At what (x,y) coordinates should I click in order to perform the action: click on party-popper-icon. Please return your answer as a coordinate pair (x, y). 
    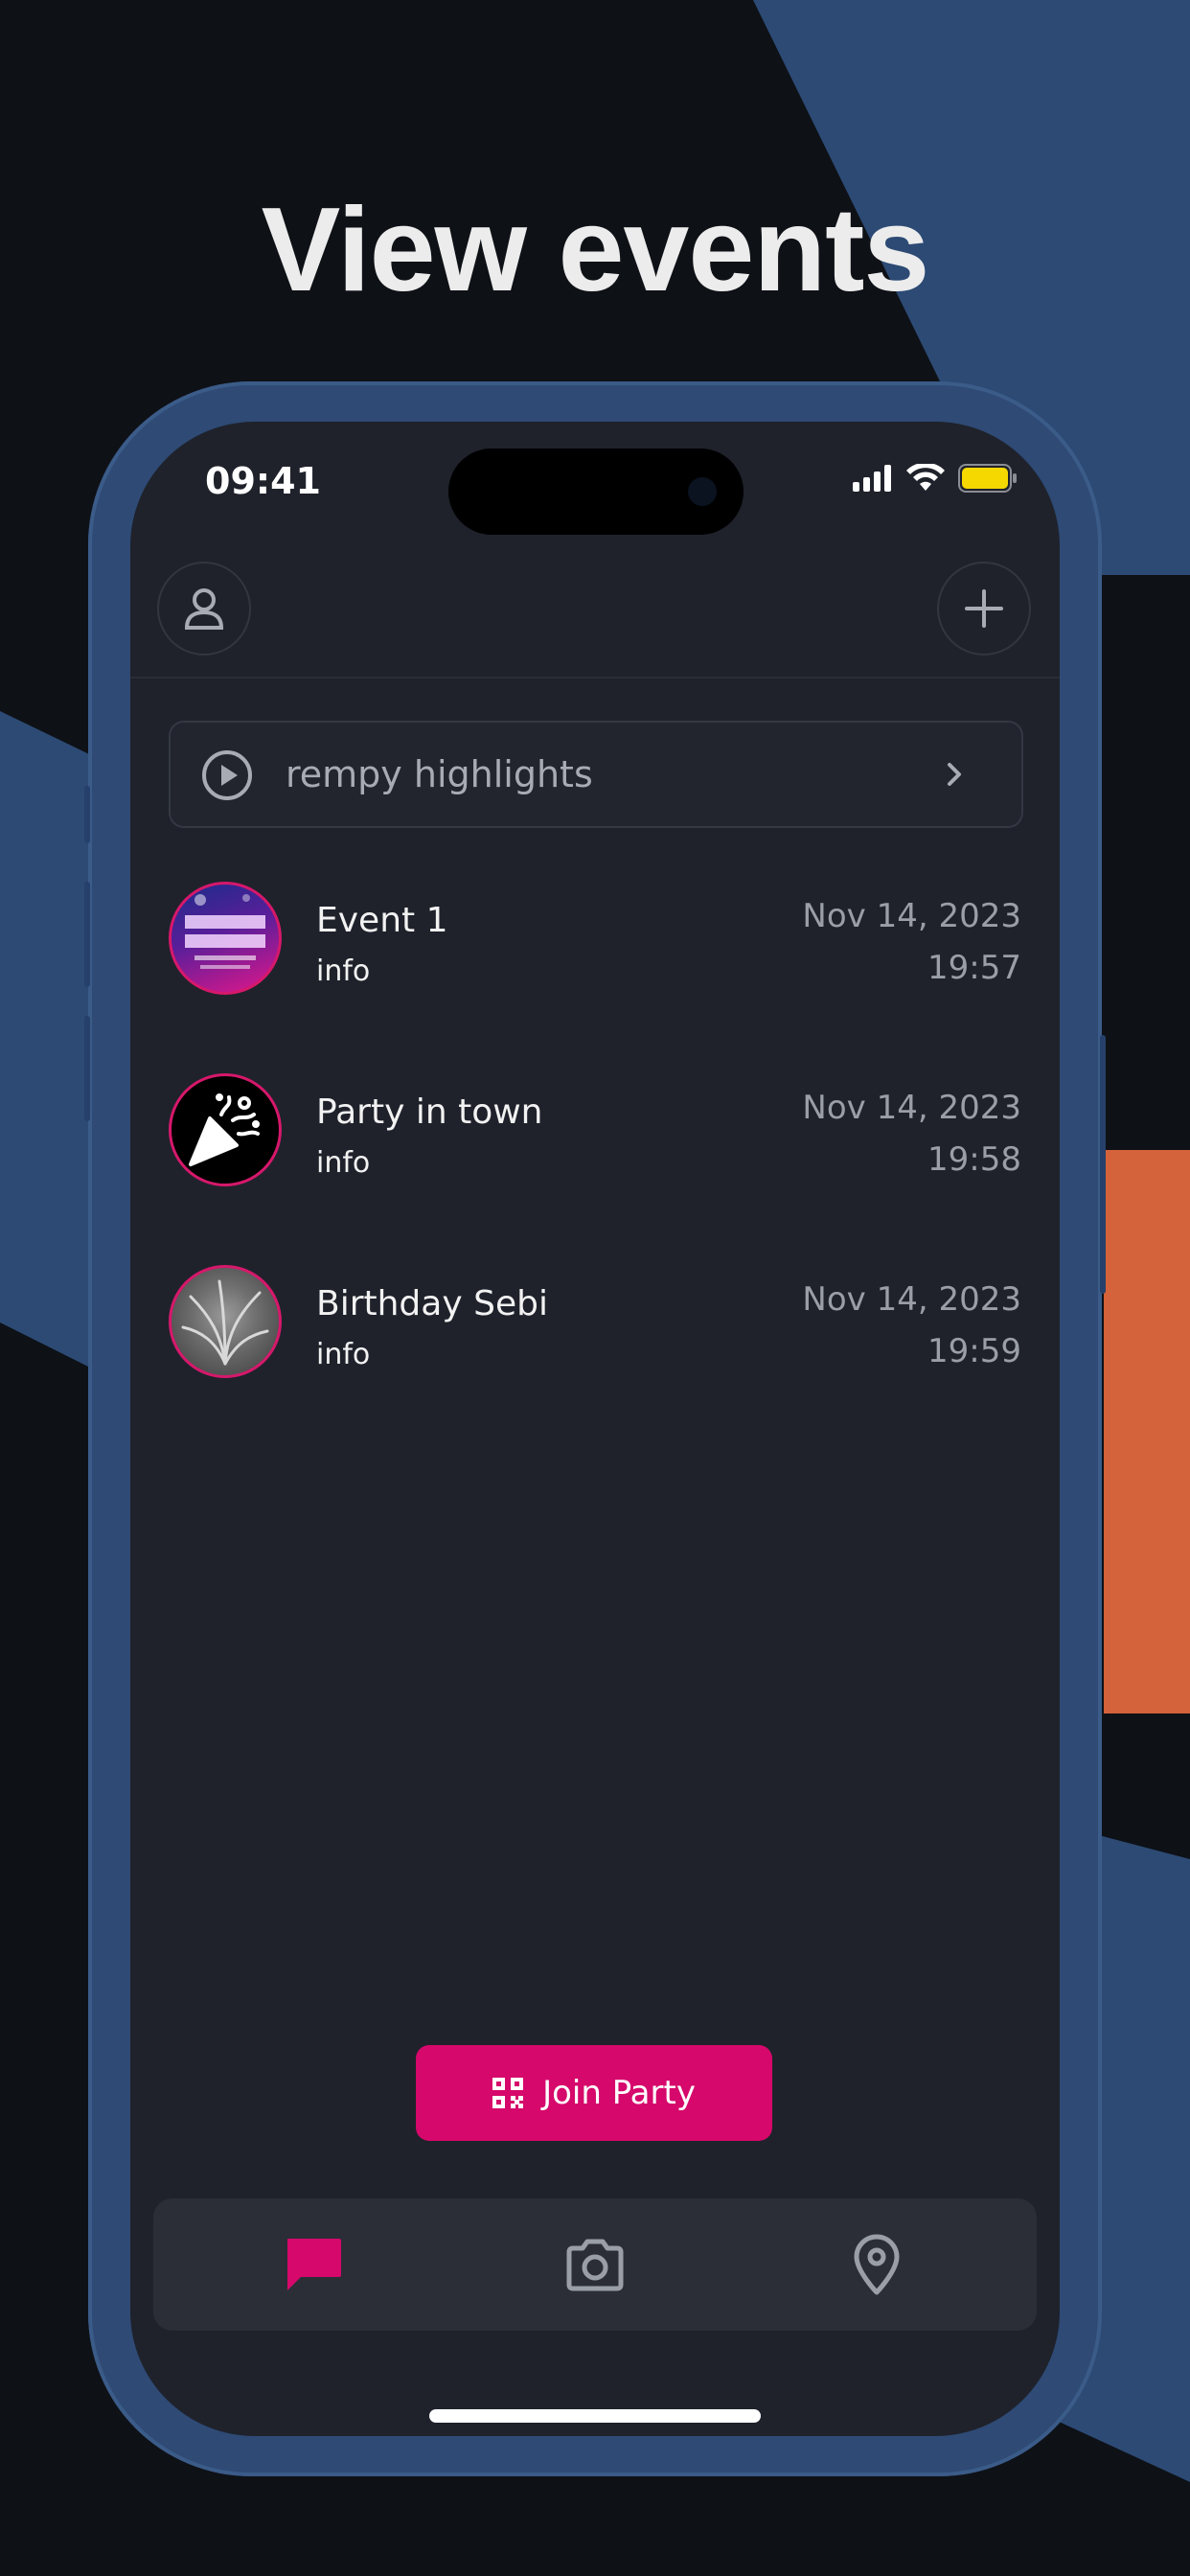
    Looking at the image, I should click on (225, 1130).